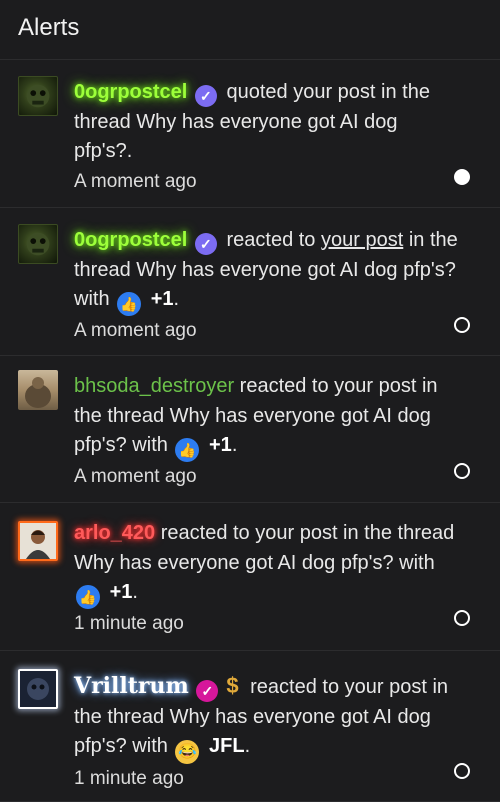 This screenshot has height=802, width=500. I want to click on username-link: bhsoda_destroyer, so click(154, 386).